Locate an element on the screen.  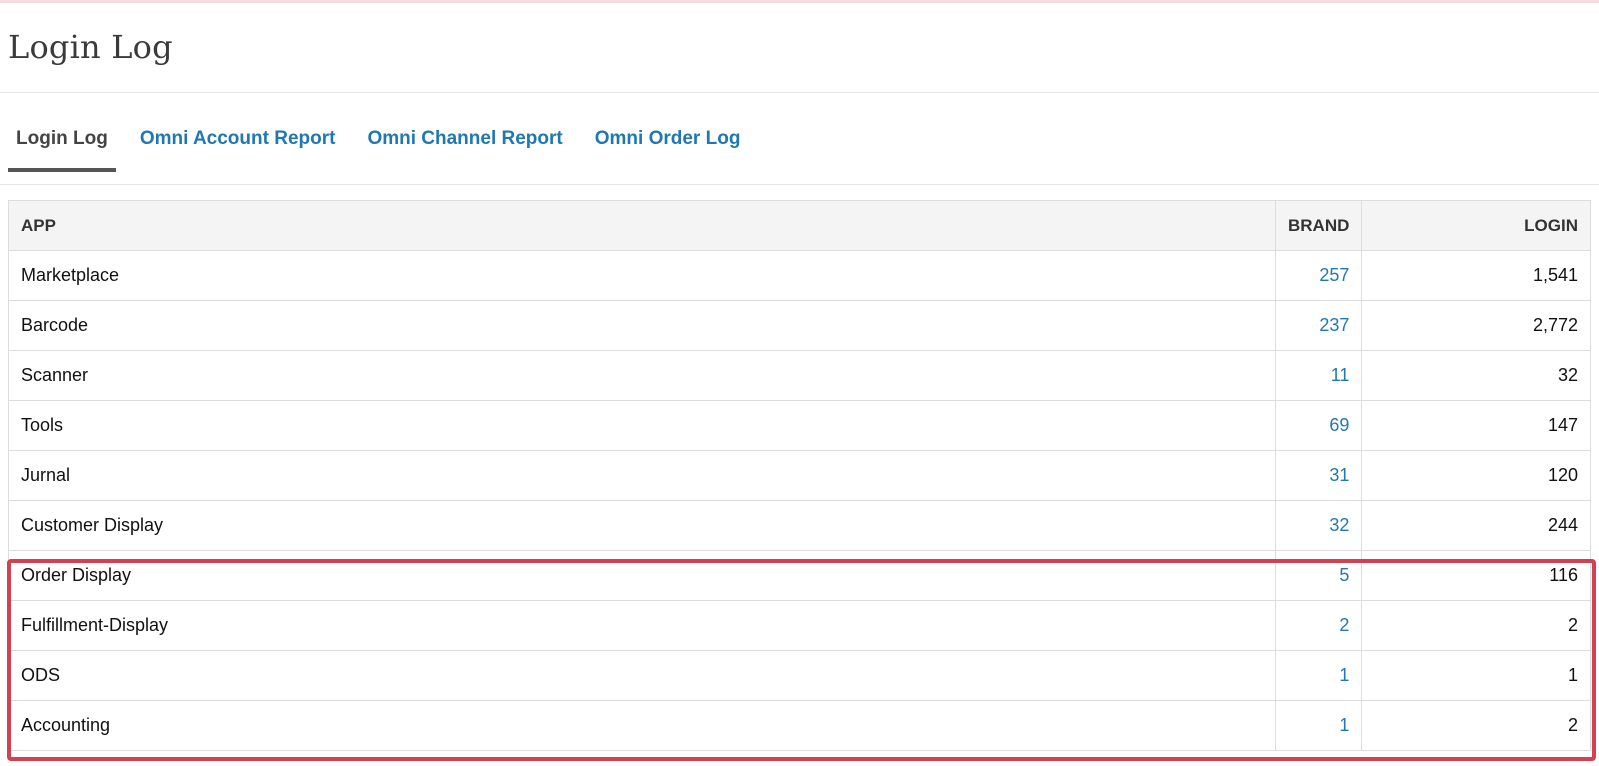
cell-app: Barcode is located at coordinates (642, 325).